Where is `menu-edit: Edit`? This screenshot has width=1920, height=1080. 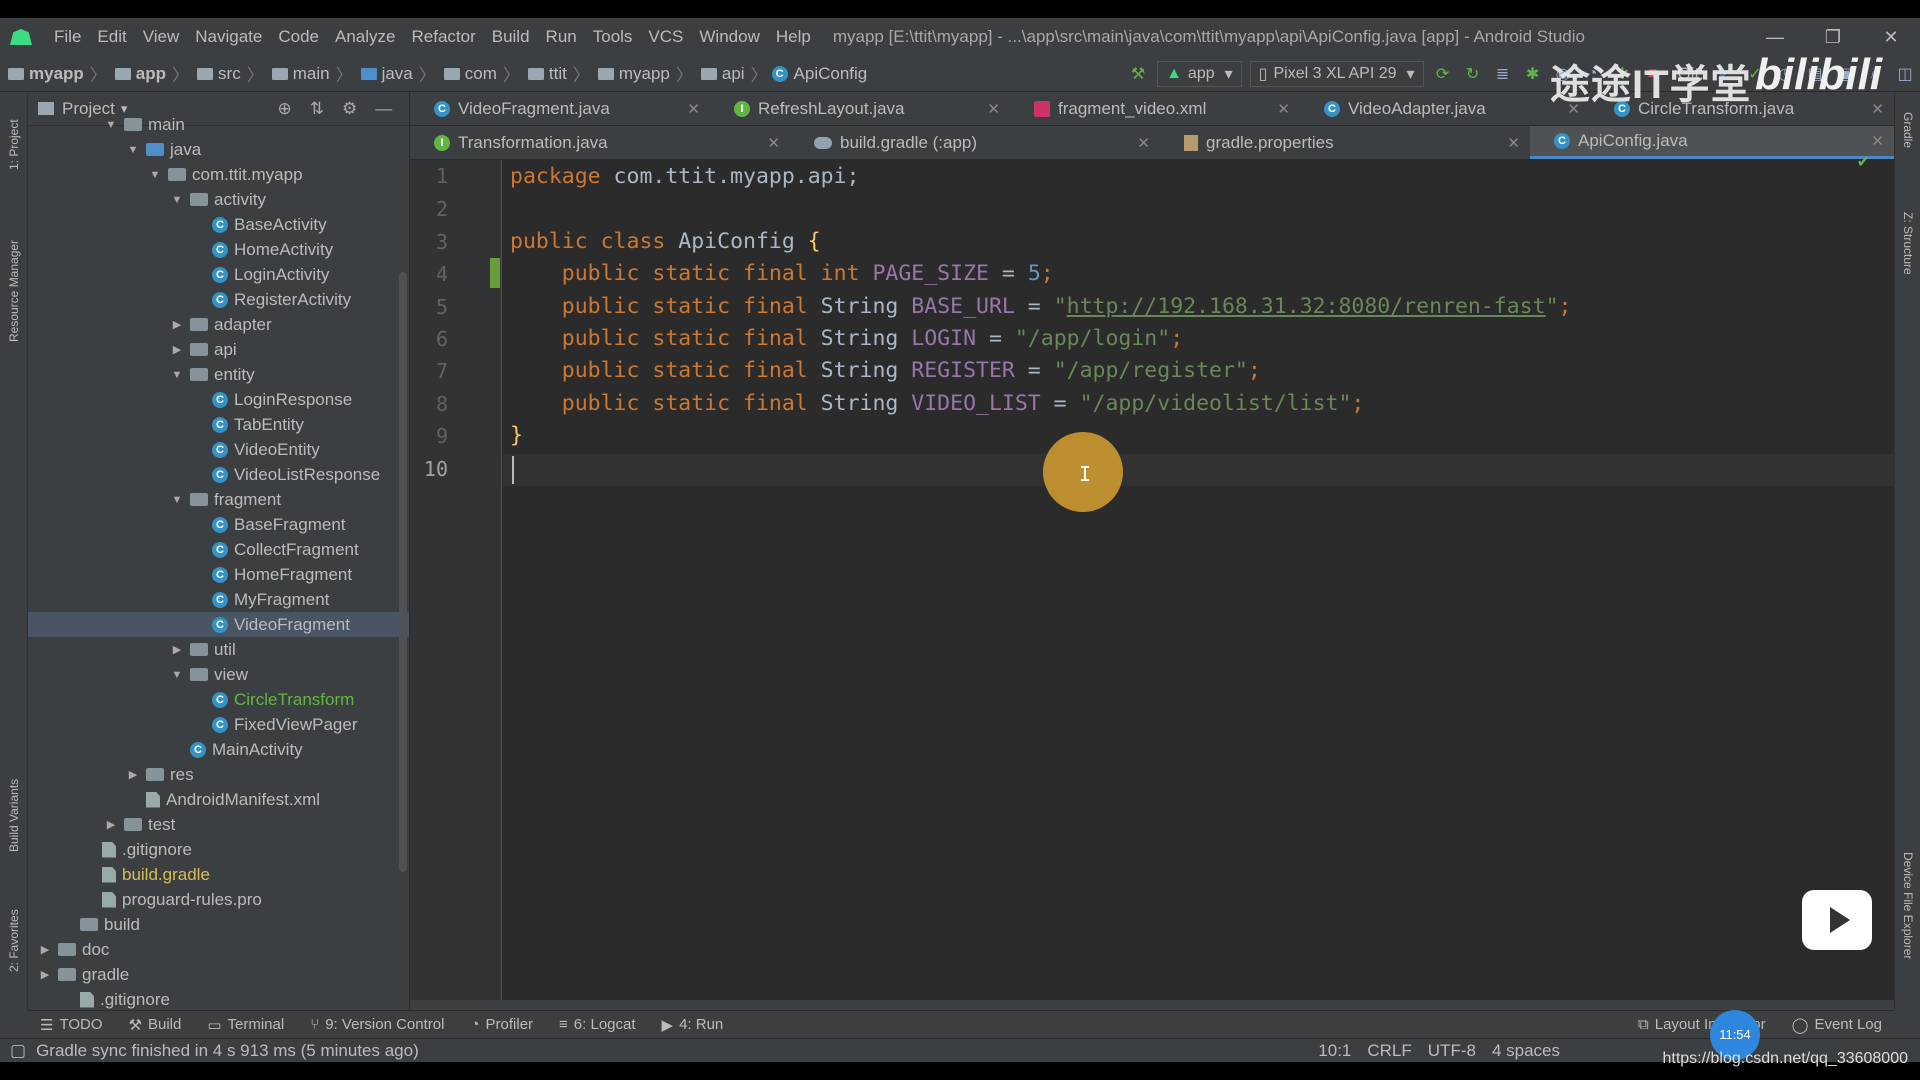 menu-edit: Edit is located at coordinates (111, 37).